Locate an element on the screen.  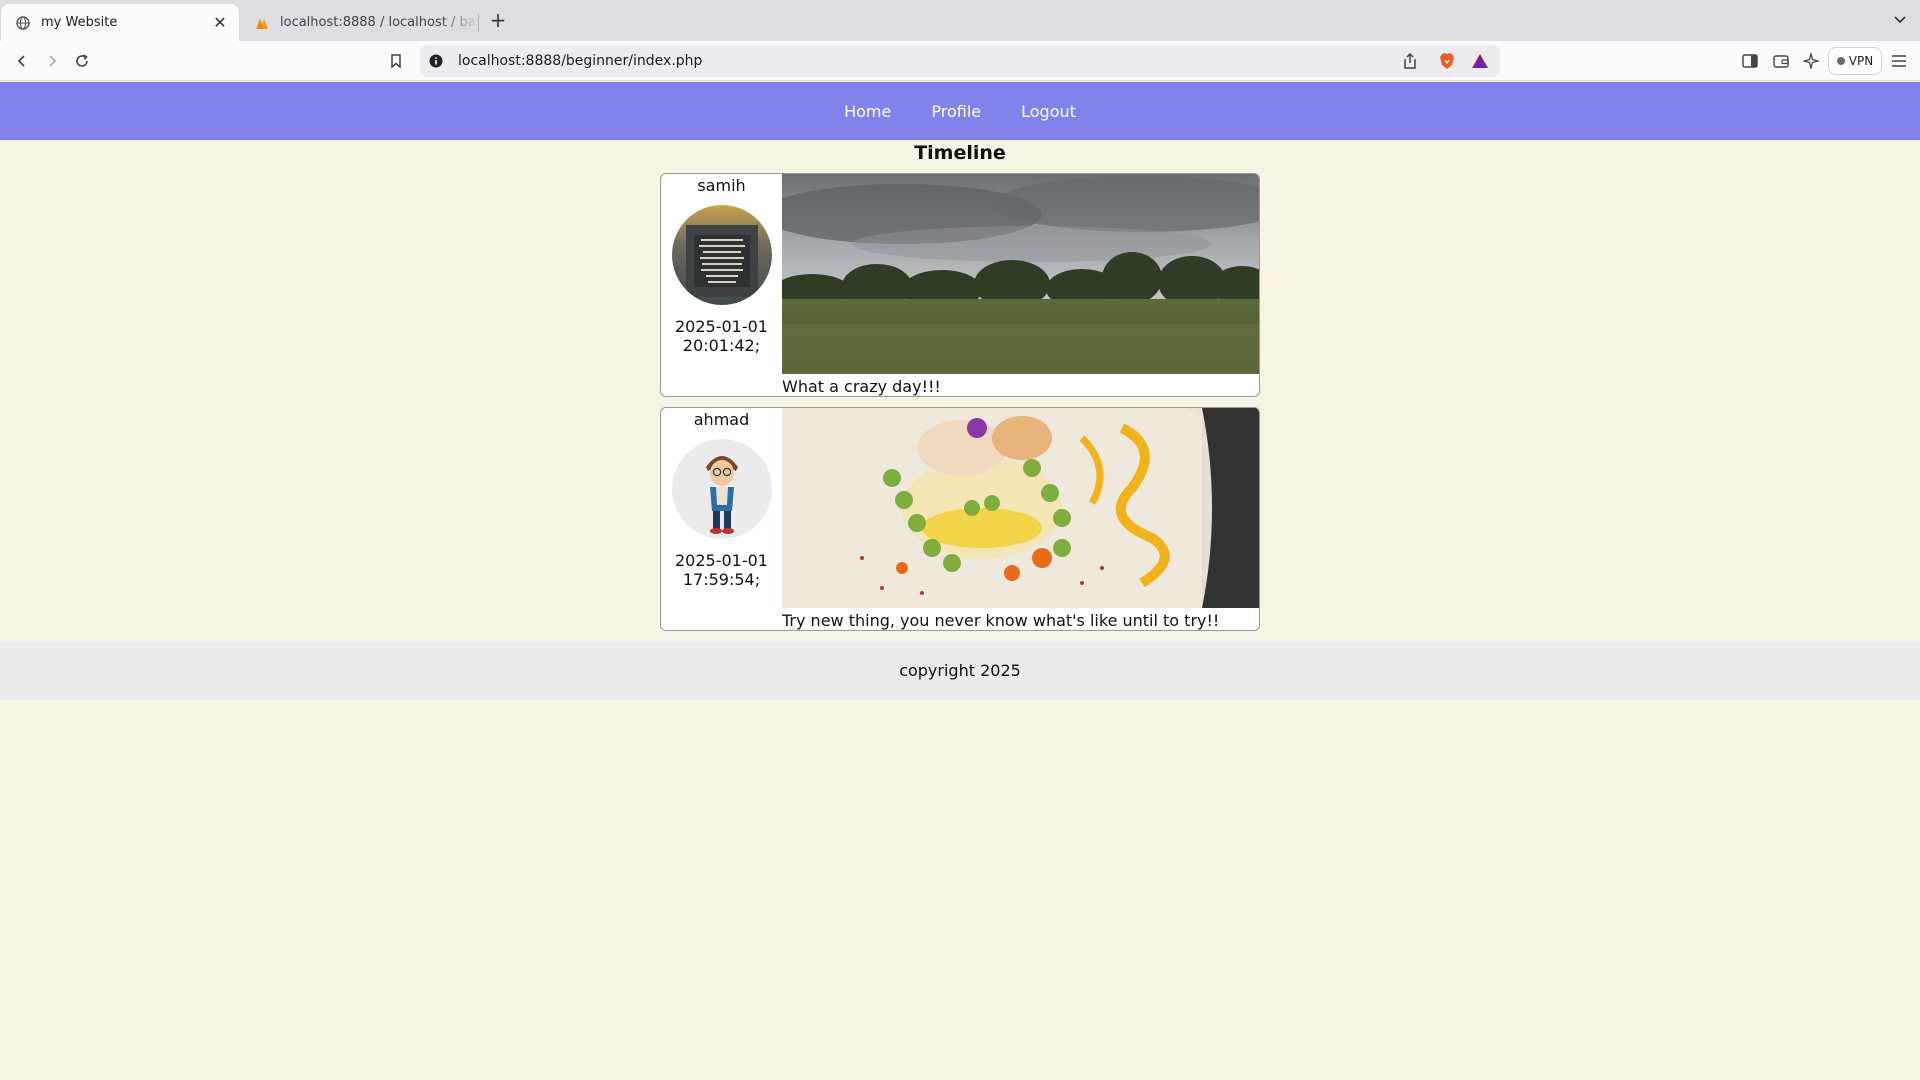
vpn-status-dot is located at coordinates (1840, 61).